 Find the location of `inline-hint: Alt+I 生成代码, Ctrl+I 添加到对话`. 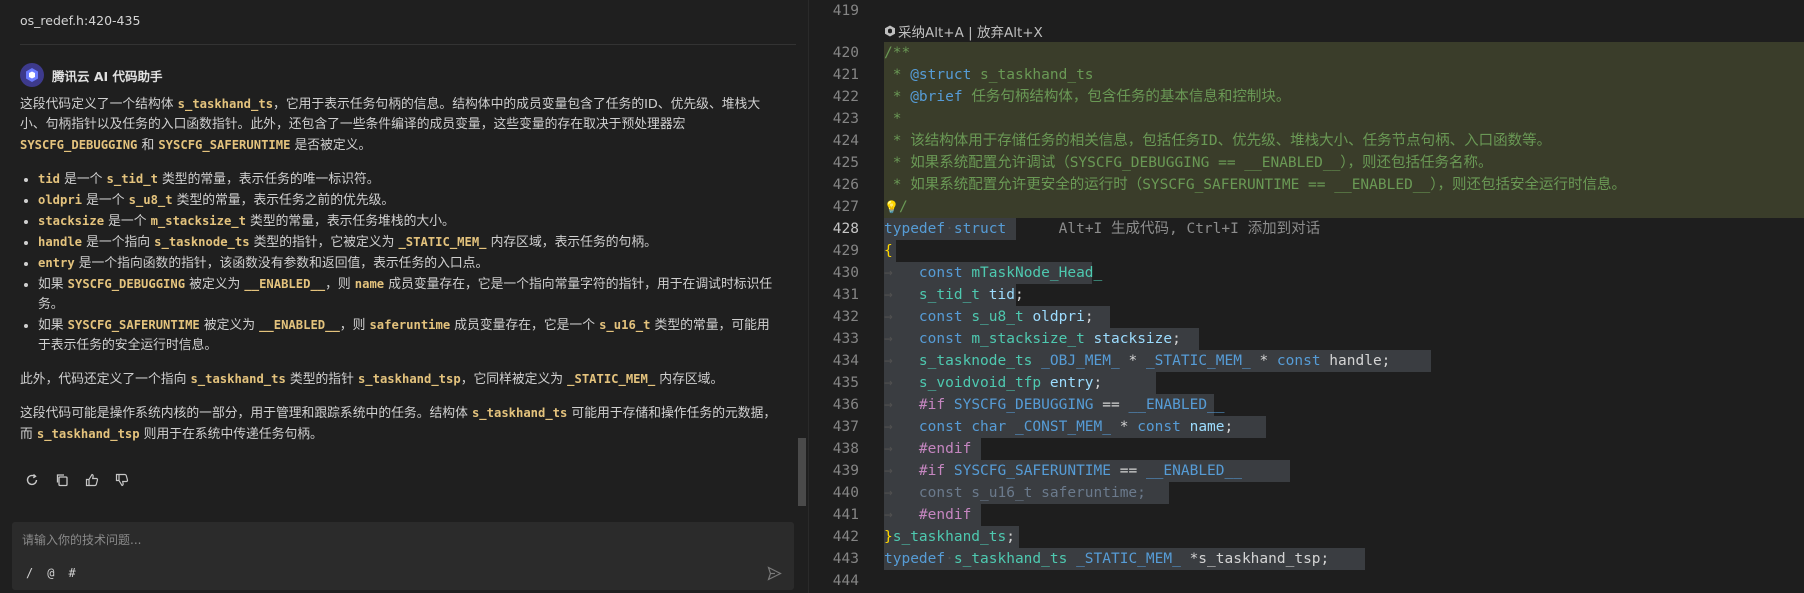

inline-hint: Alt+I 生成代码, Ctrl+I 添加到对话 is located at coordinates (1189, 229).